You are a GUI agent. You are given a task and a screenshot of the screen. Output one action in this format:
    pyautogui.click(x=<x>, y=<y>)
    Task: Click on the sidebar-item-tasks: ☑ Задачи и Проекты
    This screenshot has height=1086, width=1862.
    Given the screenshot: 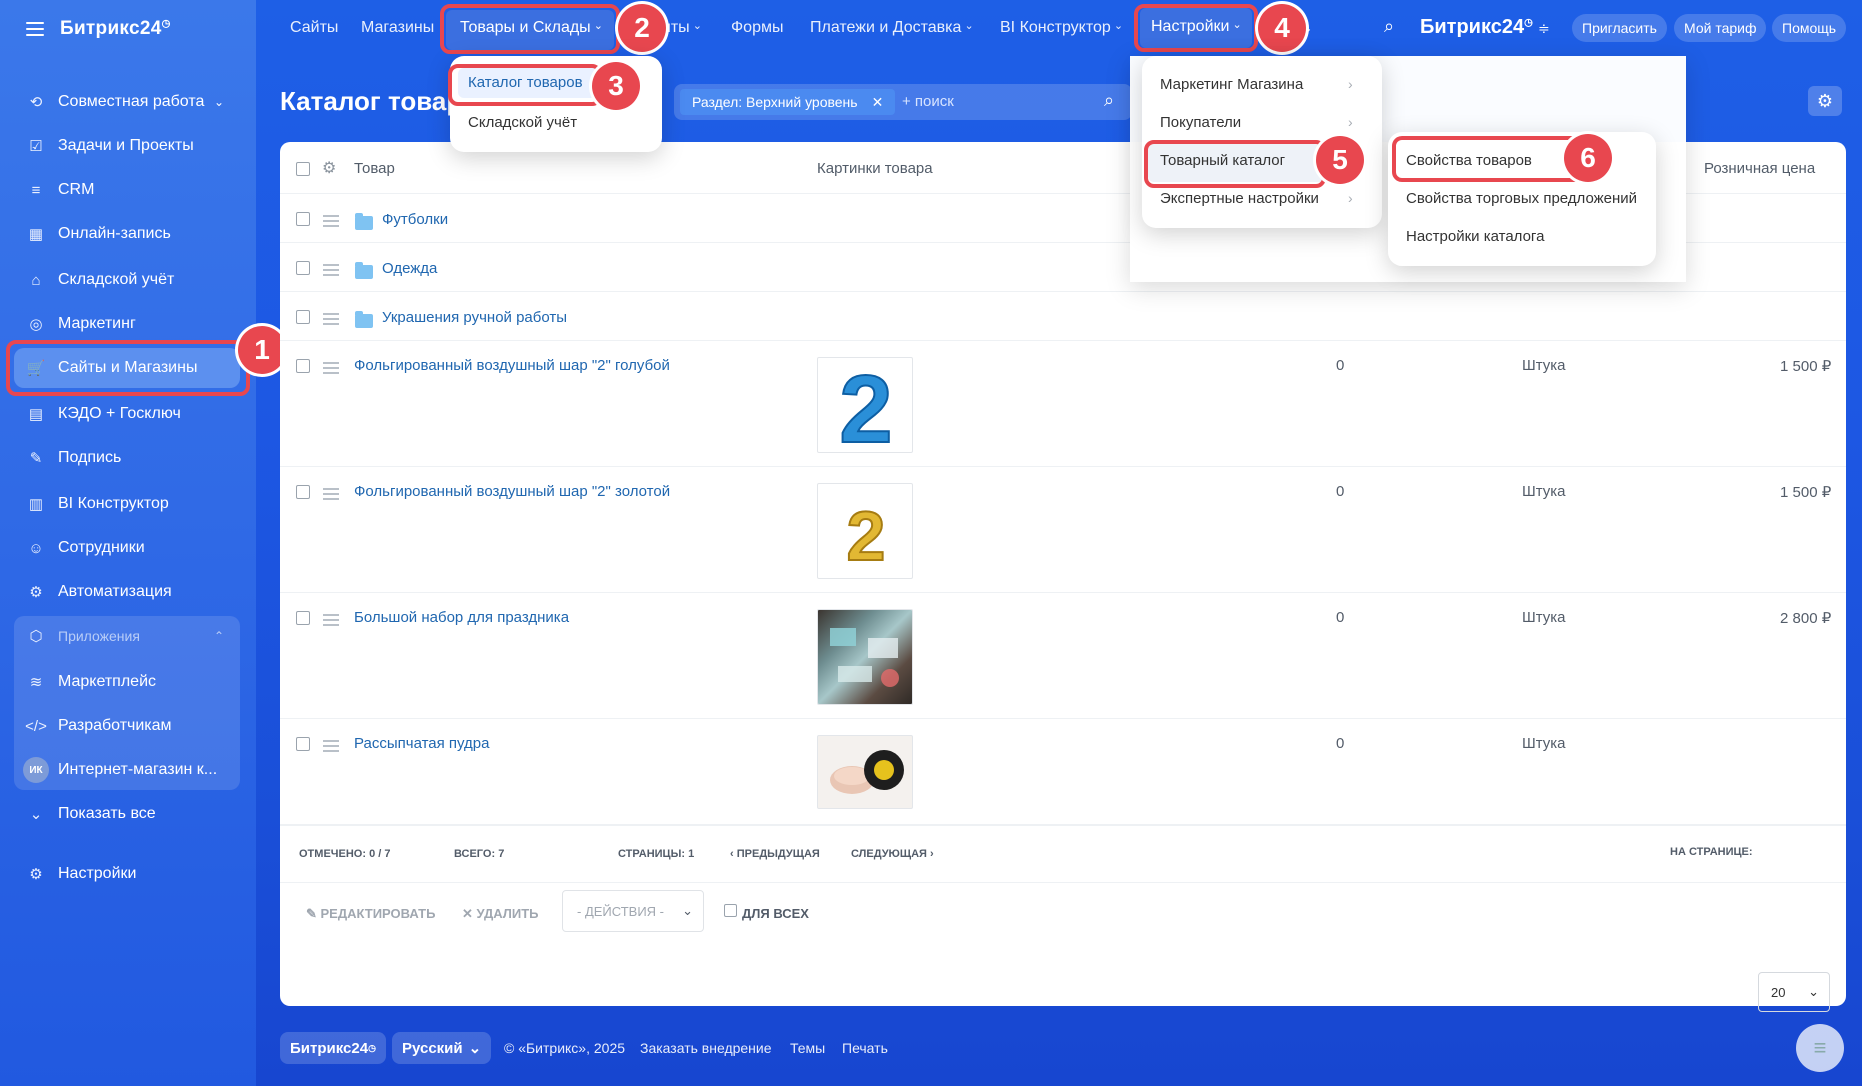 What is the action you would take?
    pyautogui.click(x=127, y=146)
    